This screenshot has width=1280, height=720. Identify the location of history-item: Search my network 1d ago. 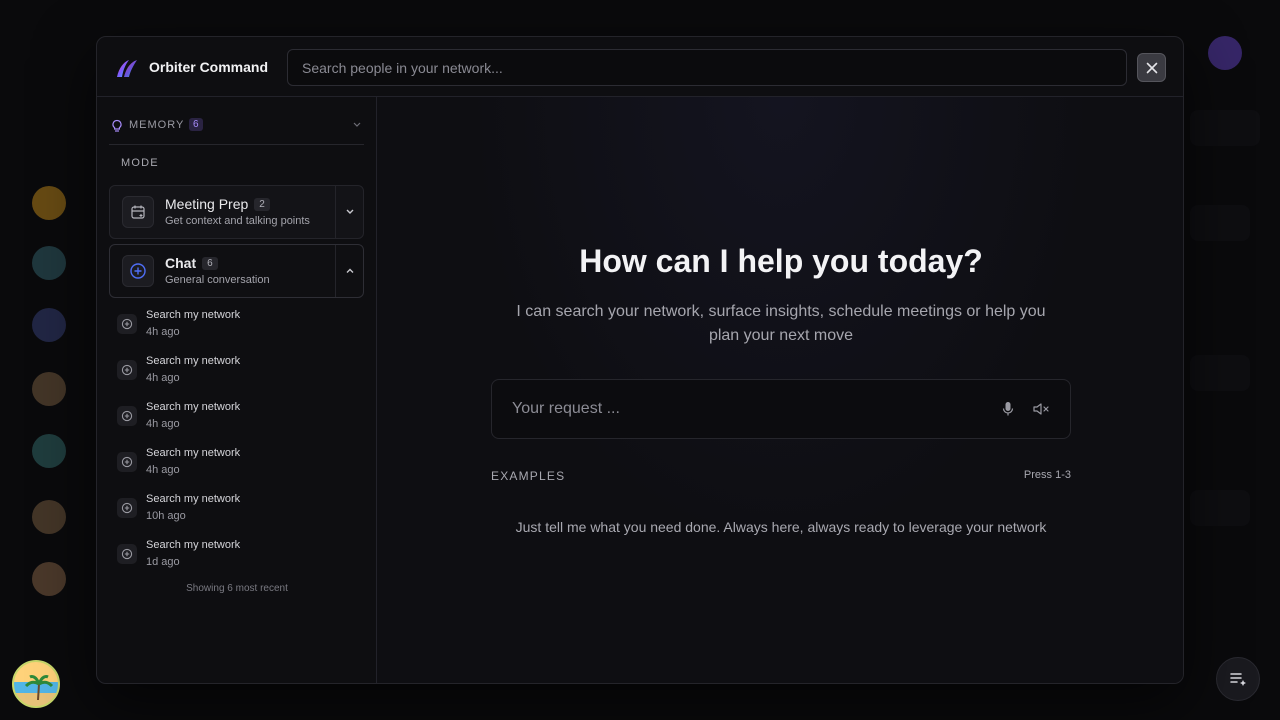
(242, 560).